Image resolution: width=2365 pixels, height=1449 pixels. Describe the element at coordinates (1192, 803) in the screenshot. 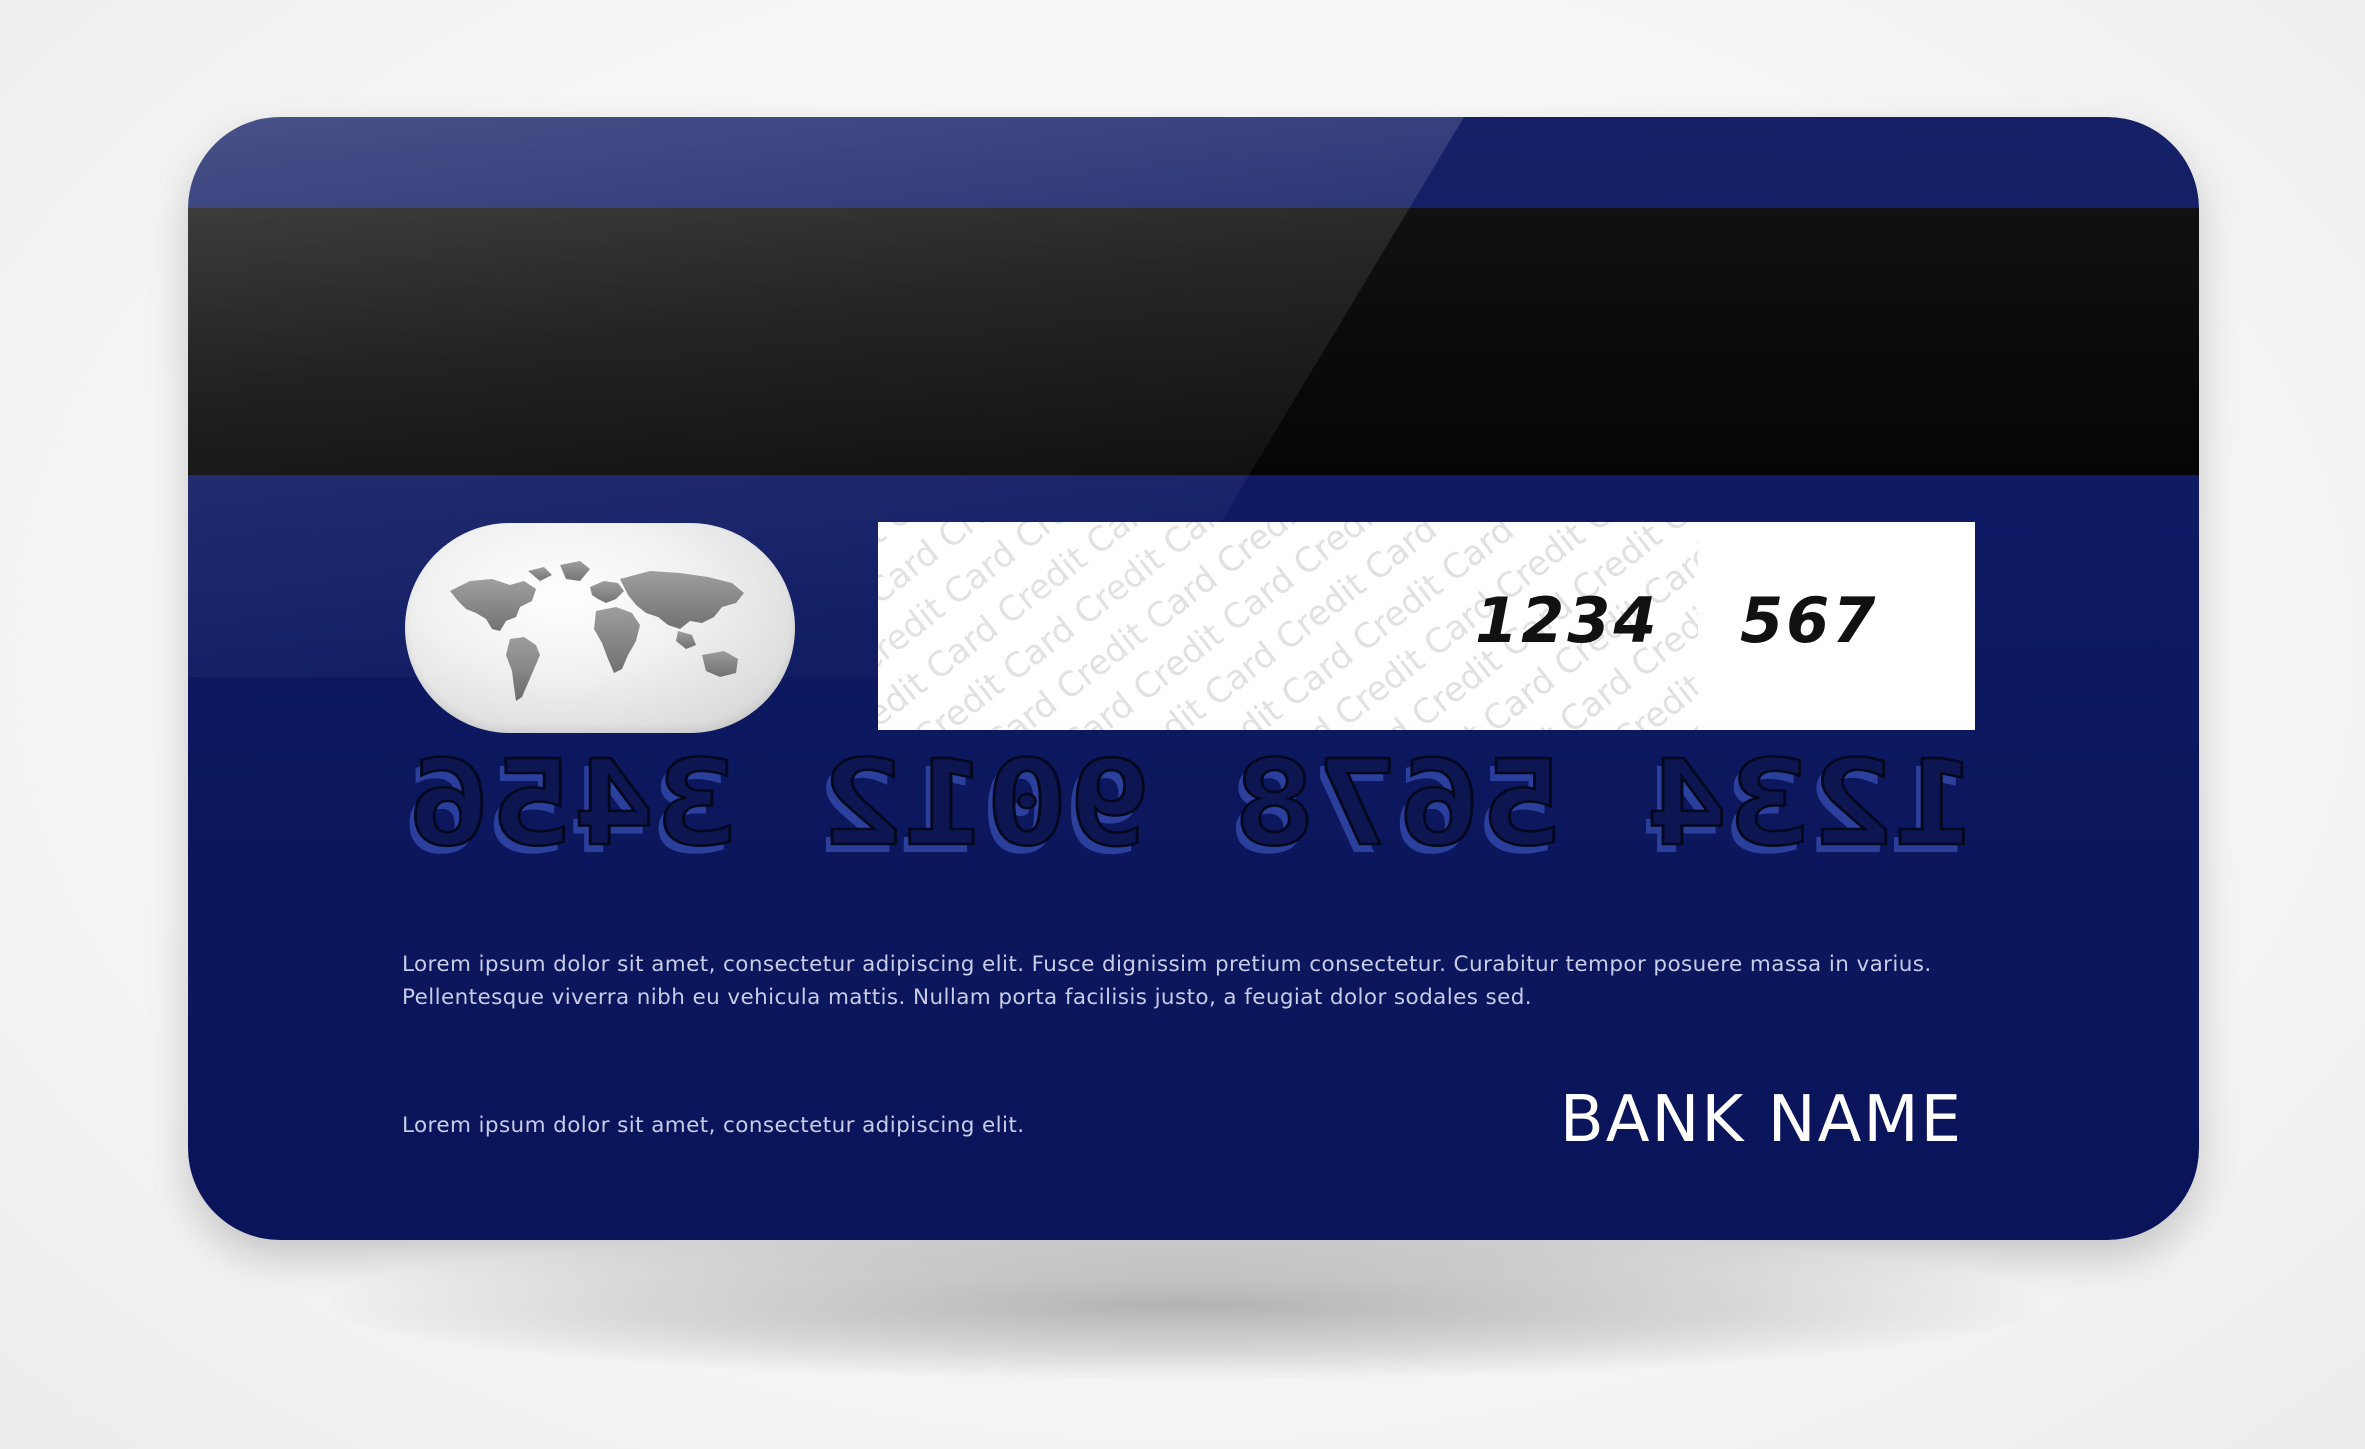

I see `embossed-number: 1234 5678 9012 3456` at that location.